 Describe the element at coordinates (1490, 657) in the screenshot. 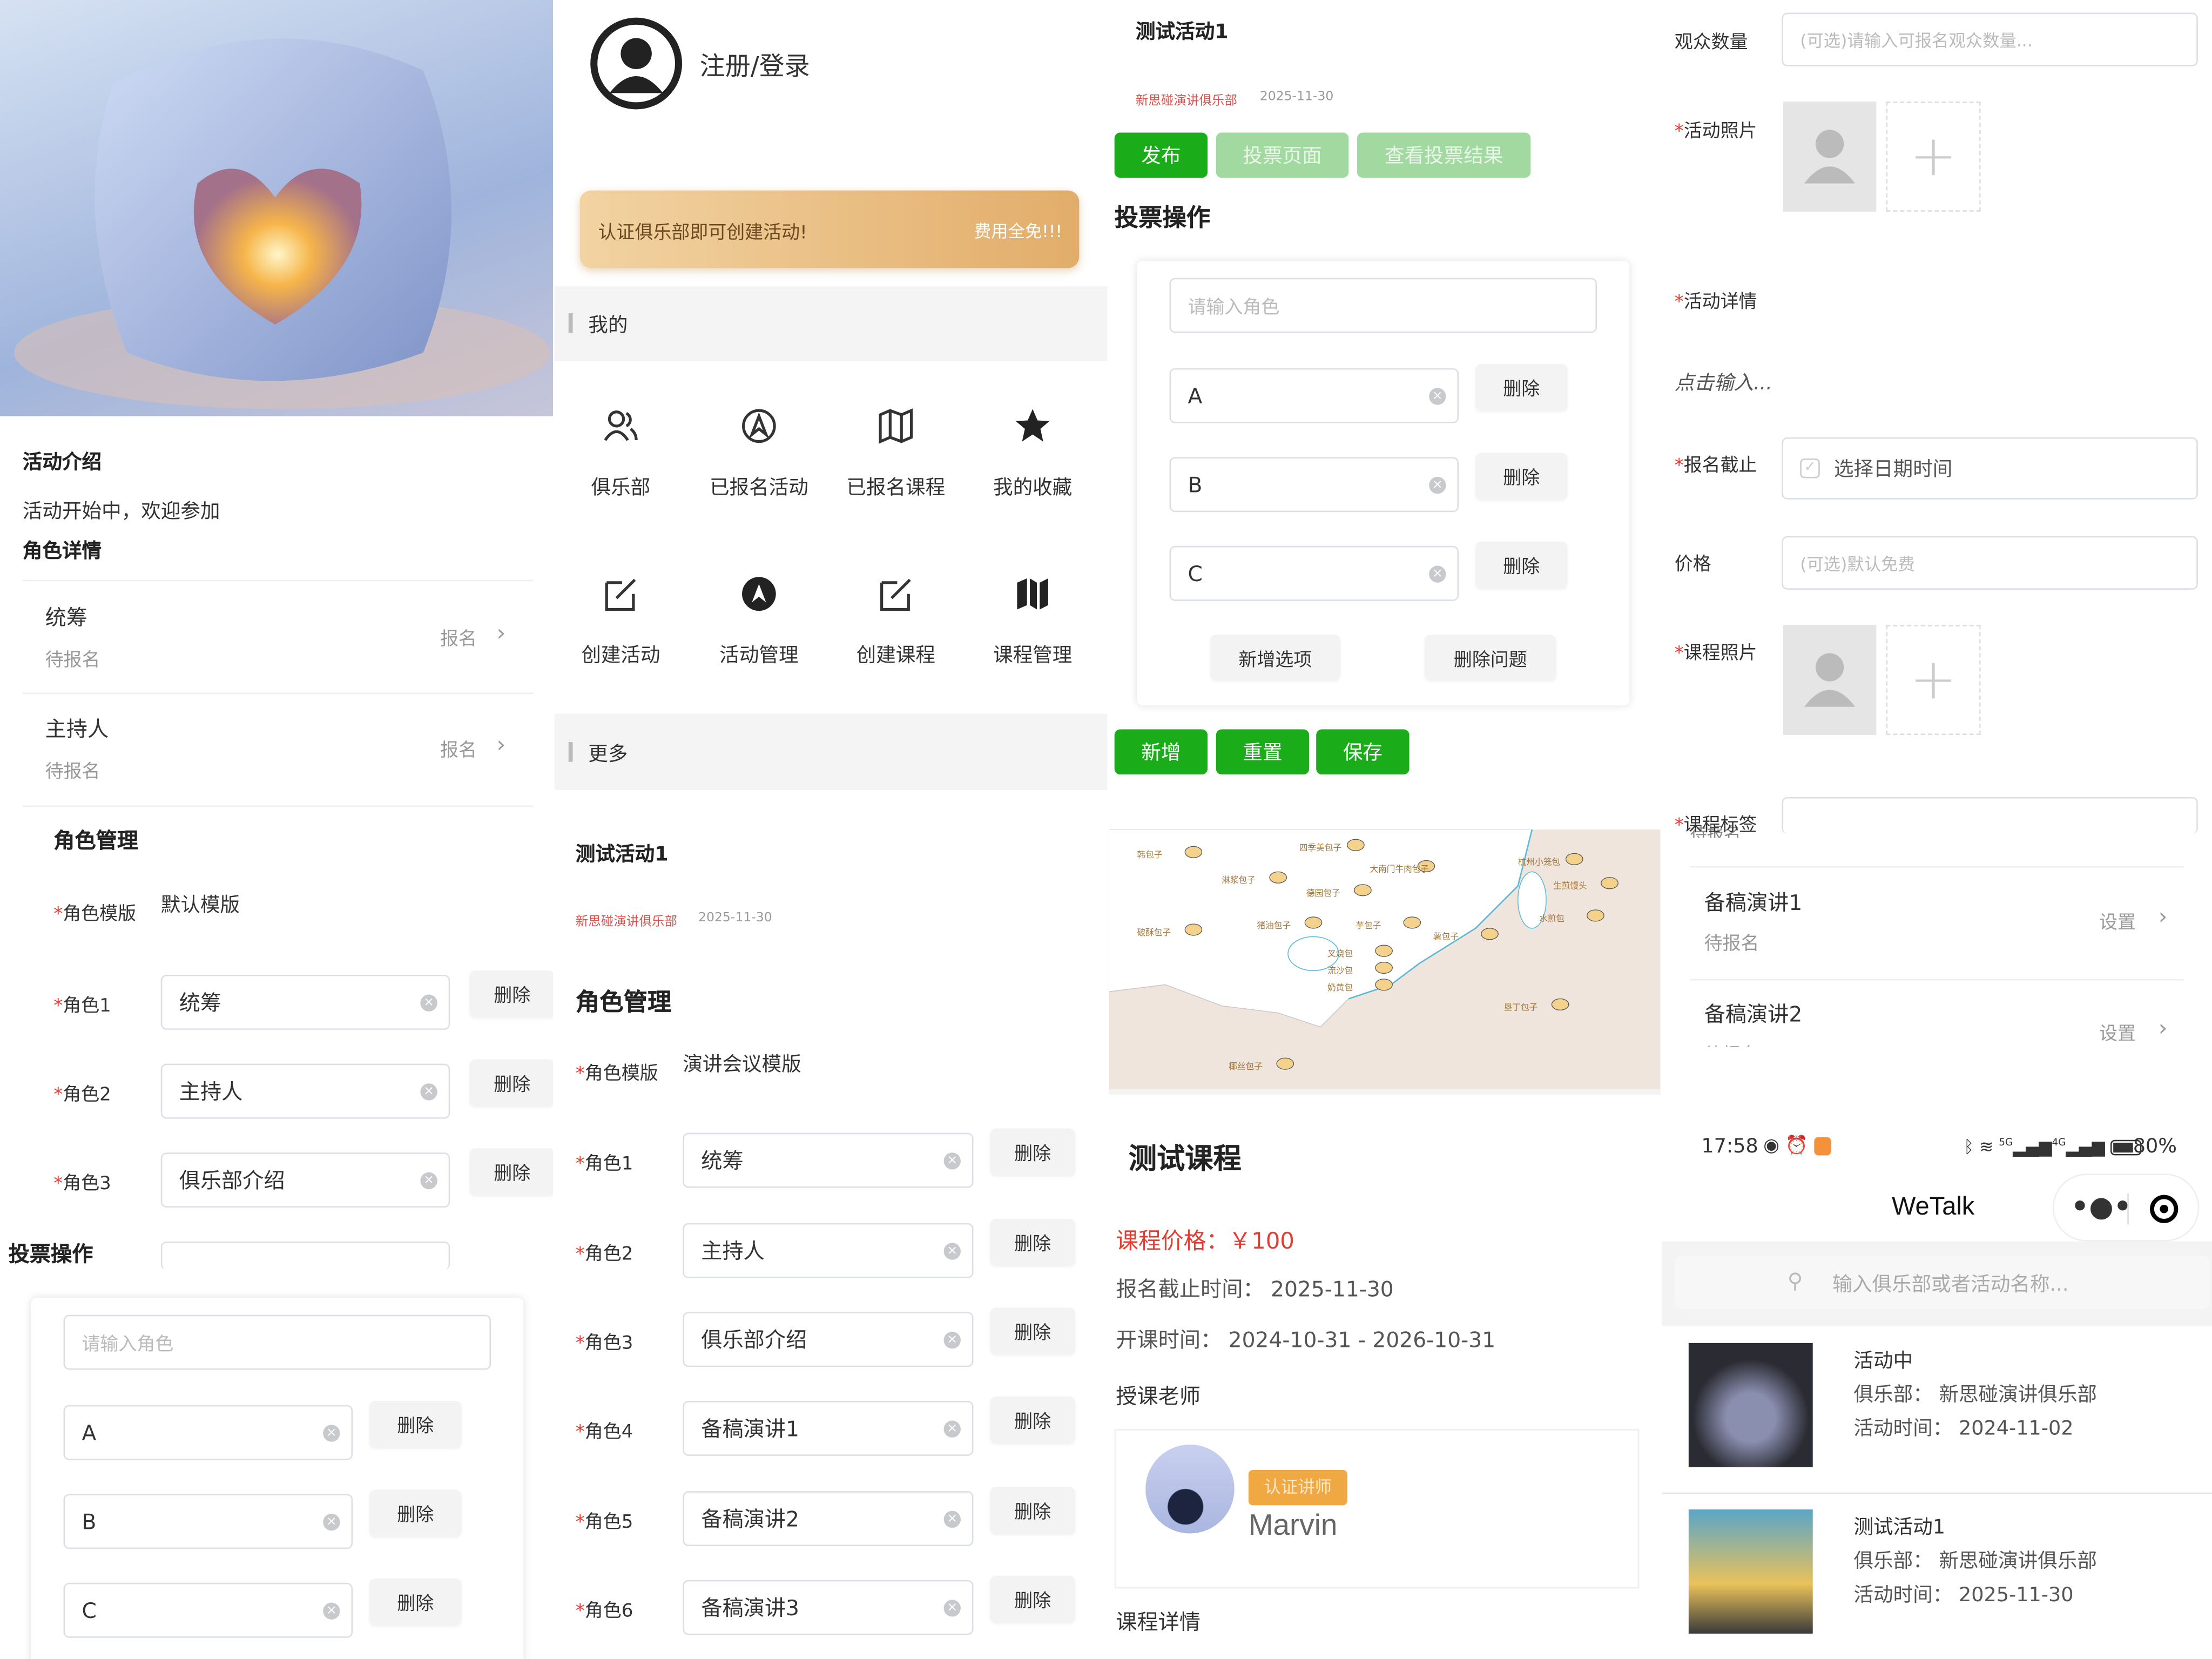

I see `delete-question-button: 删除问题` at that location.